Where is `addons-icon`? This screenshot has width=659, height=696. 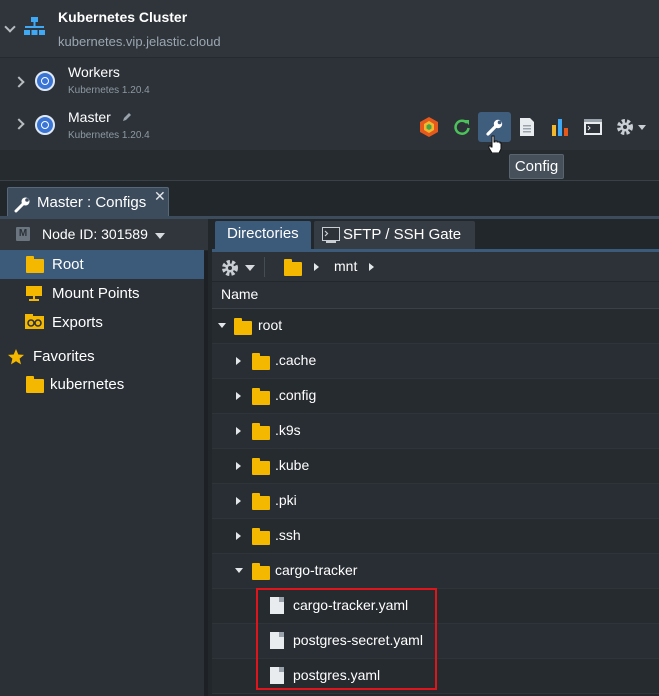 addons-icon is located at coordinates (429, 127).